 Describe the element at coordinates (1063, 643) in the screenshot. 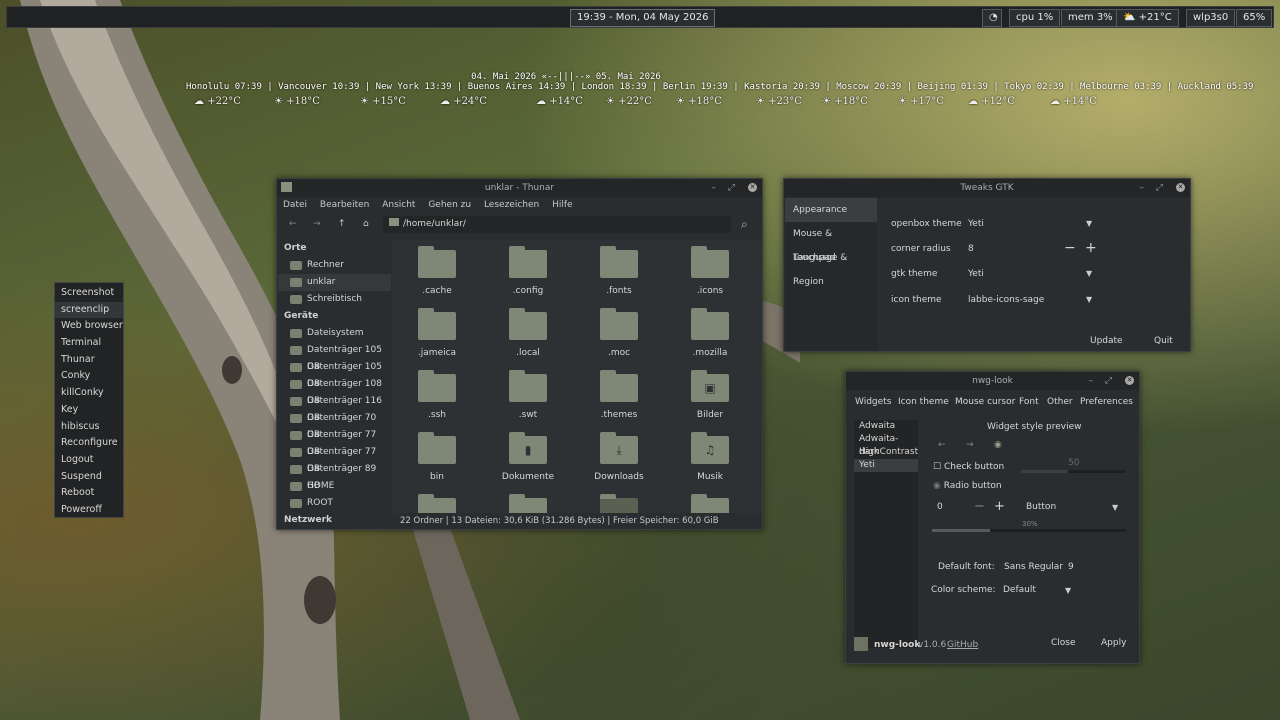

I see `close-button: Close` at that location.